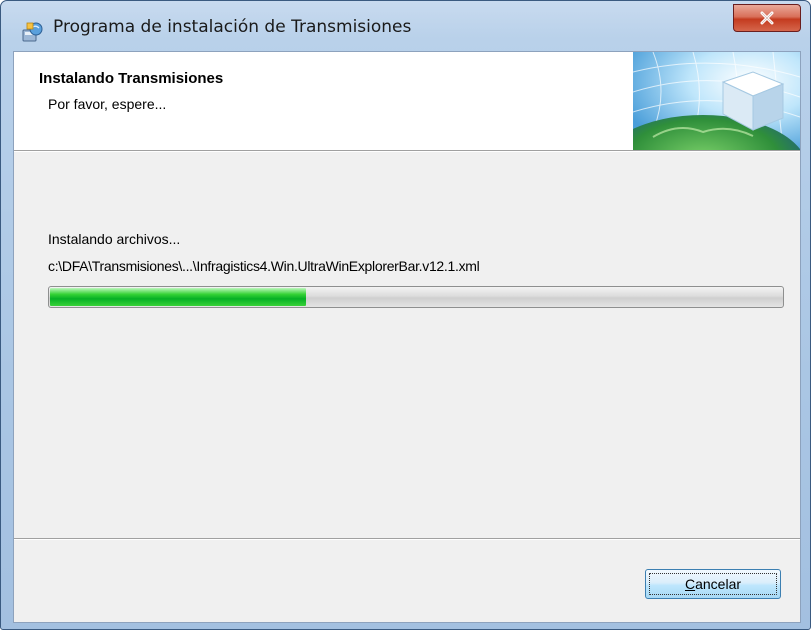  I want to click on footer-separator, so click(407, 539).